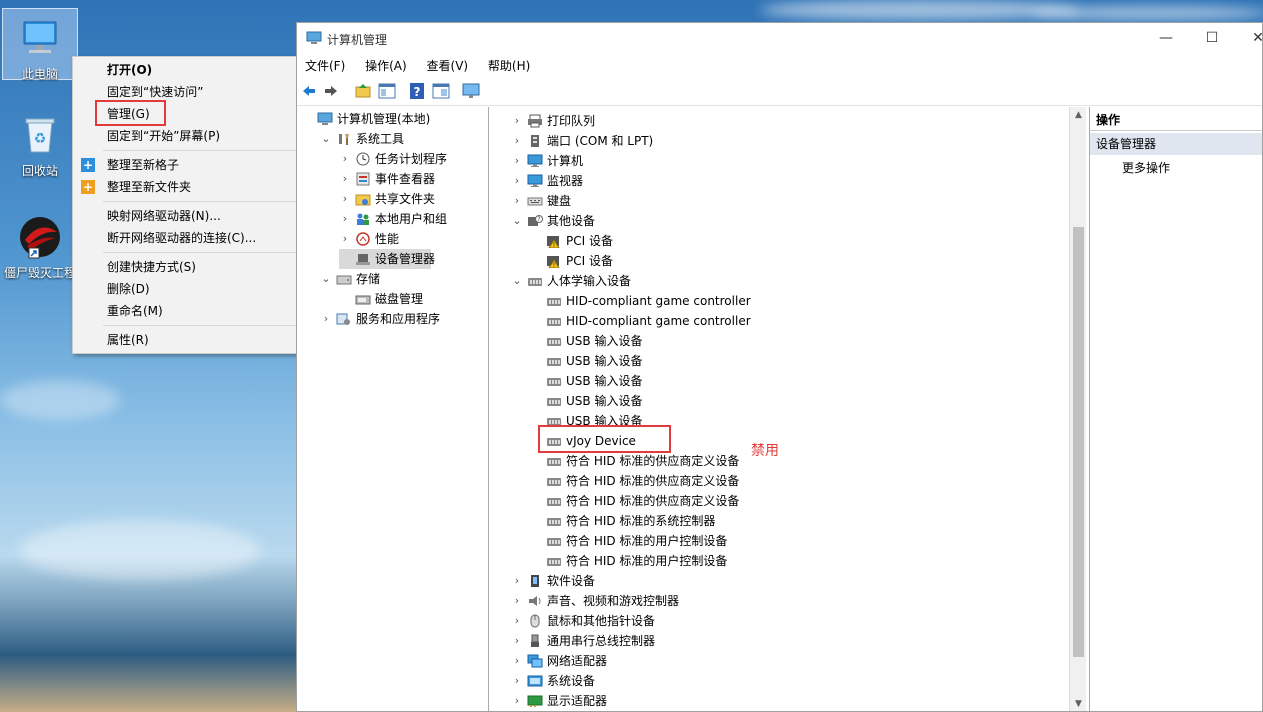 This screenshot has height=712, width=1263. What do you see at coordinates (404, 279) in the screenshot?
I see `nav-tree-item: ⌄ 存储` at bounding box center [404, 279].